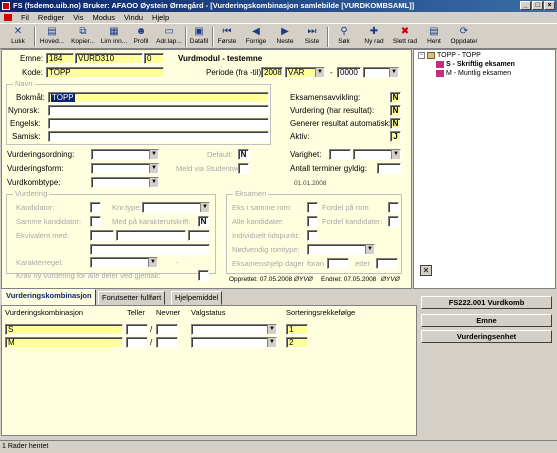 This screenshot has height=453, width=557. I want to click on samme-kandidatnr-field, so click(95, 221).